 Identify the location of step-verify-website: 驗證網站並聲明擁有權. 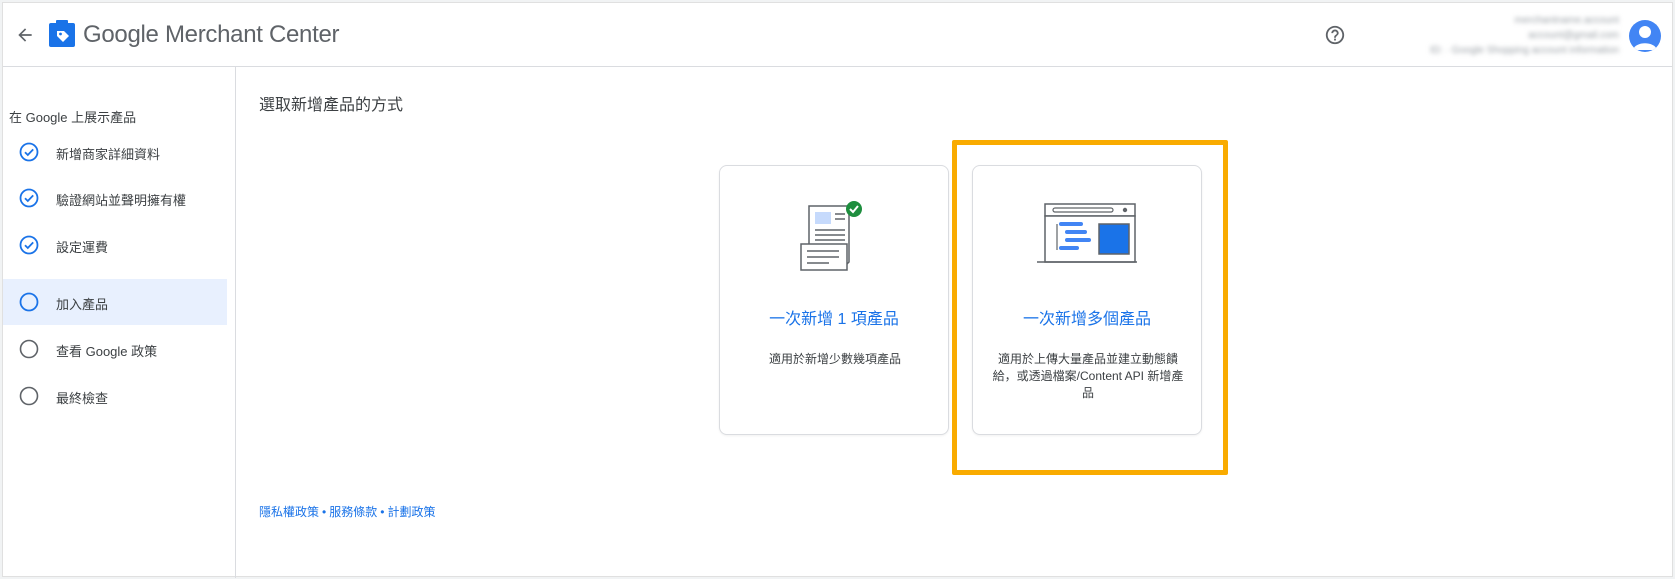
(115, 198).